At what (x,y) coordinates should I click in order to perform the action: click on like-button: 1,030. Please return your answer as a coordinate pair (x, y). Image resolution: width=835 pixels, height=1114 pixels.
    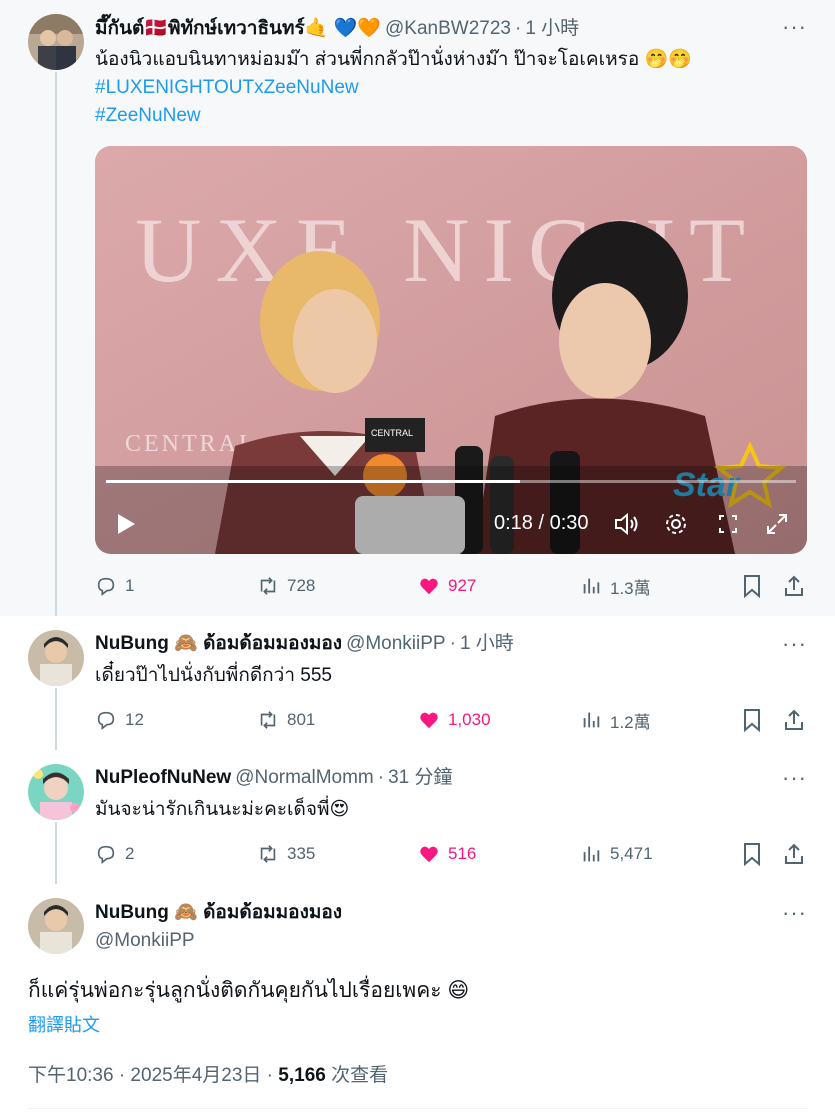
    Looking at the image, I should click on (454, 720).